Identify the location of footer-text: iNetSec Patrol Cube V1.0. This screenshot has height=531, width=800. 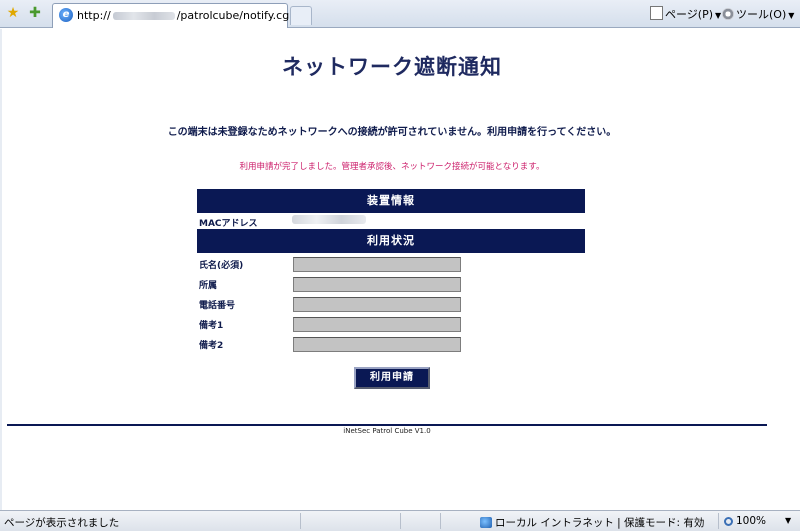
(387, 431).